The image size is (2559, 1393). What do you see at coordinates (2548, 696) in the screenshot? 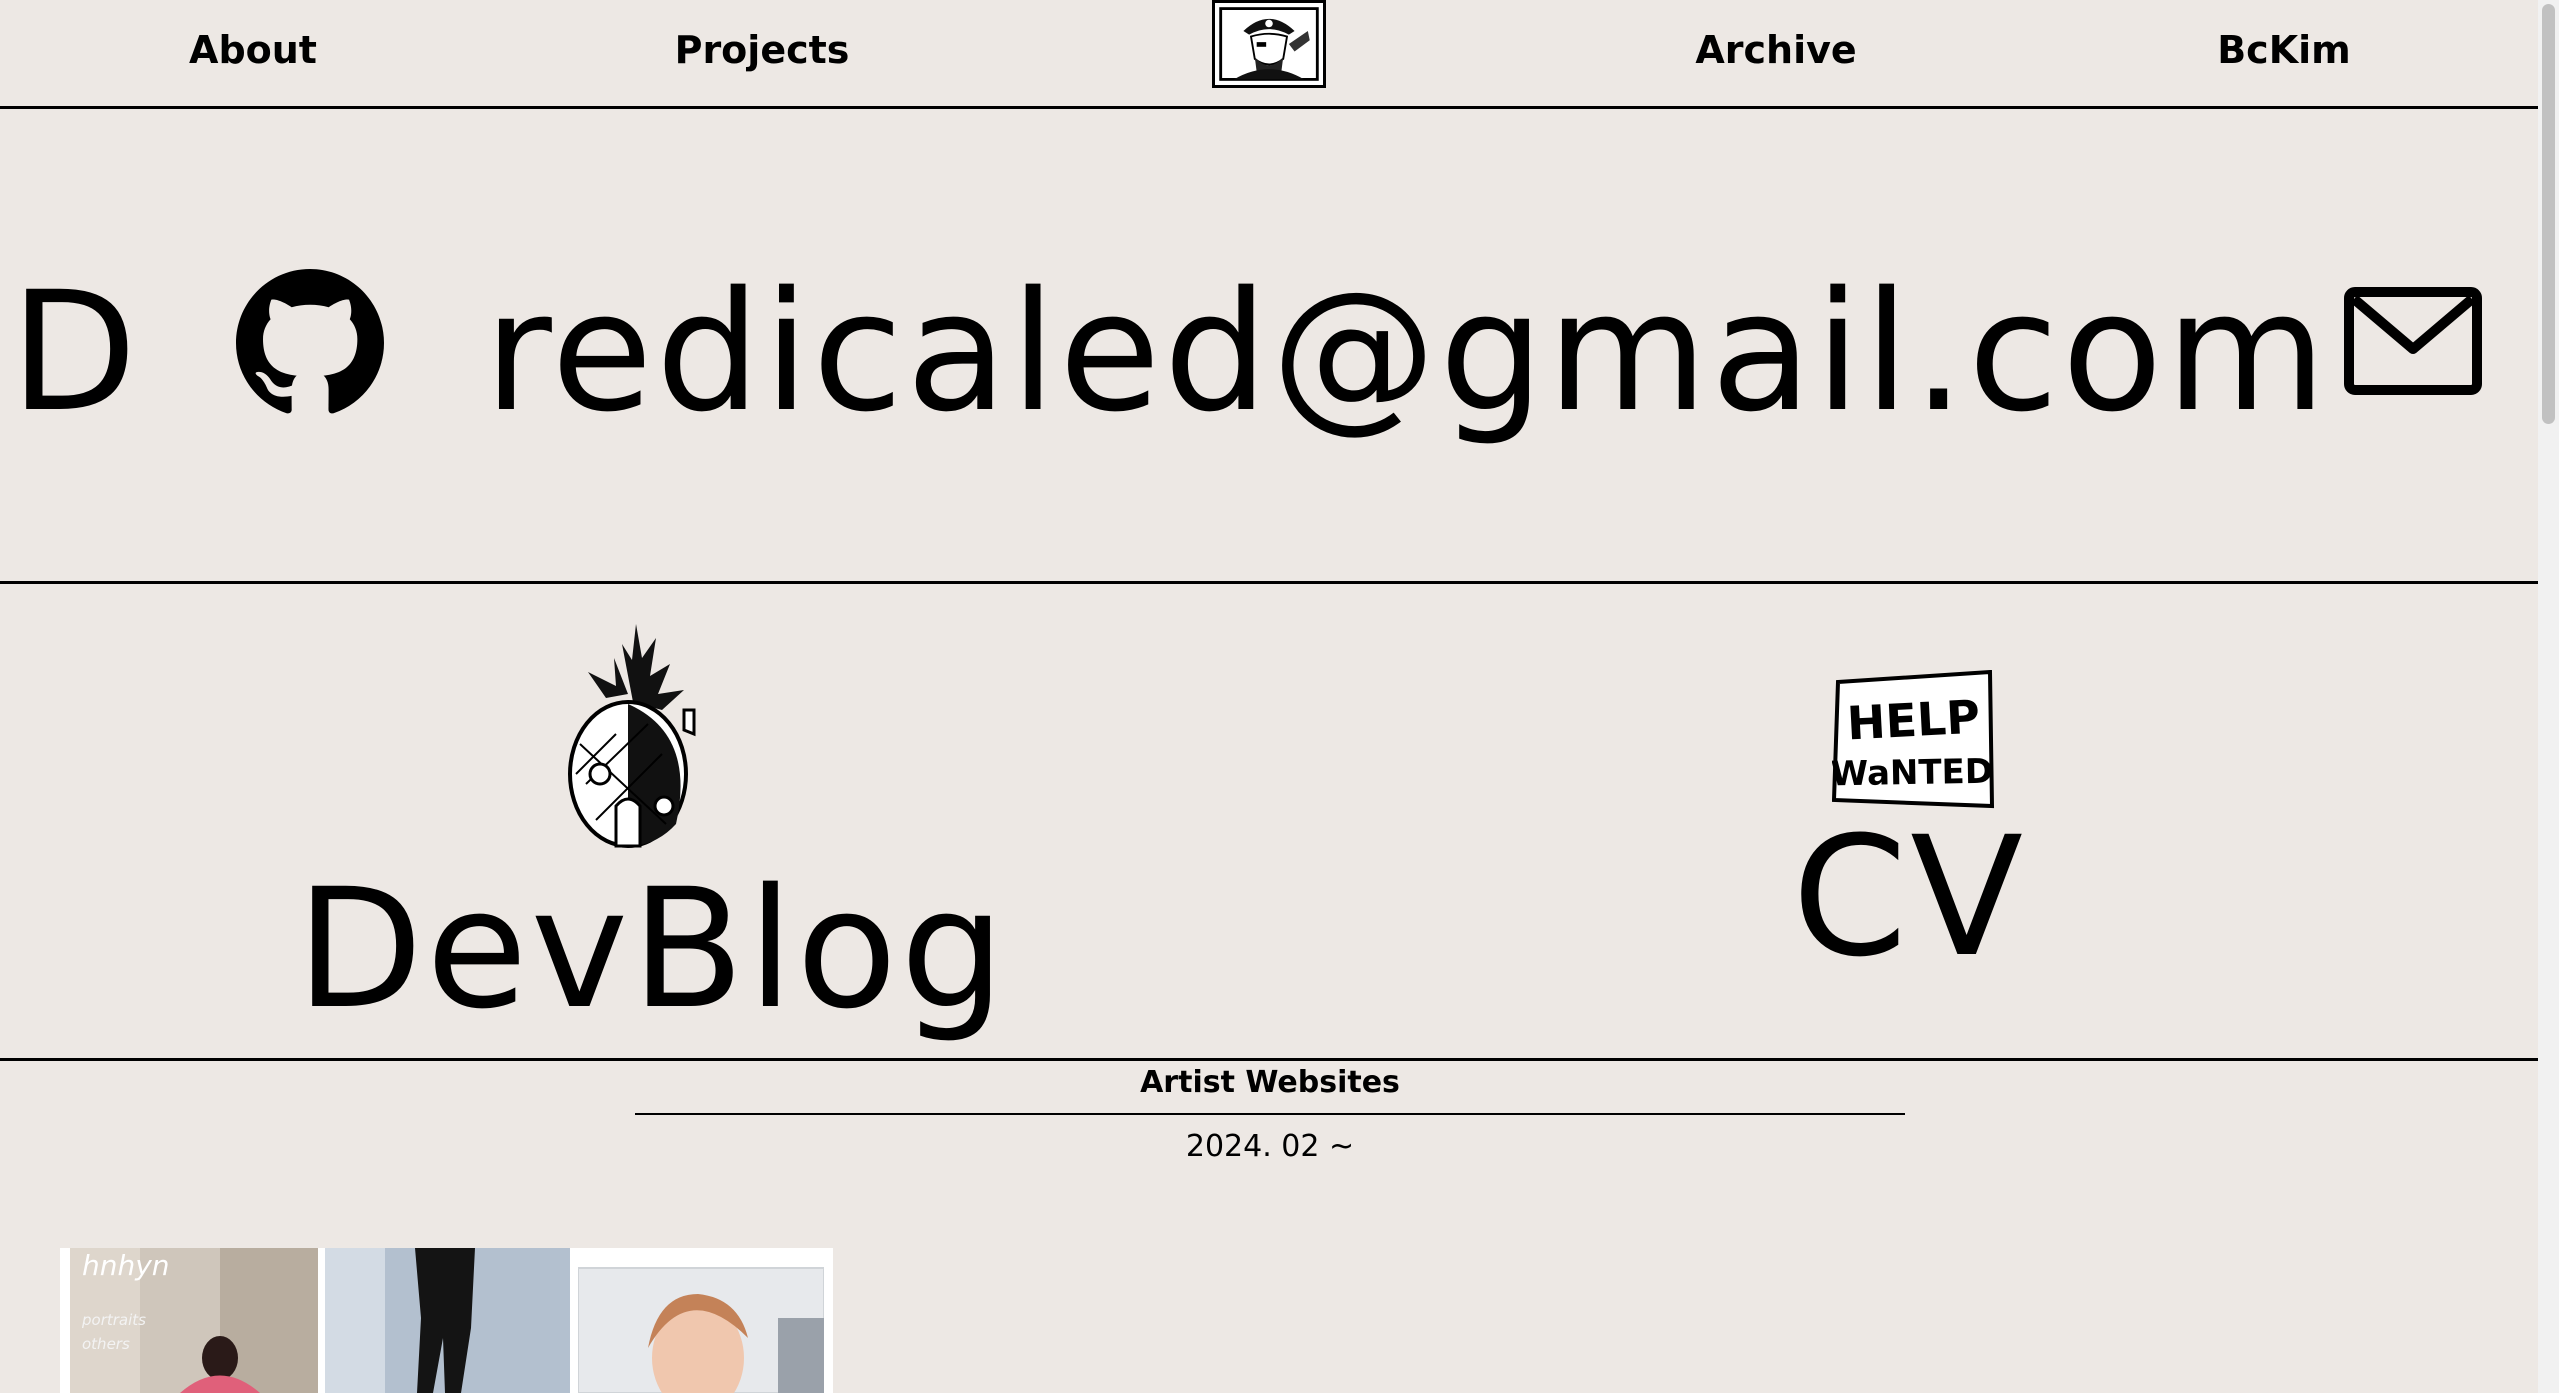
I see `vertical-scrollbar` at bounding box center [2548, 696].